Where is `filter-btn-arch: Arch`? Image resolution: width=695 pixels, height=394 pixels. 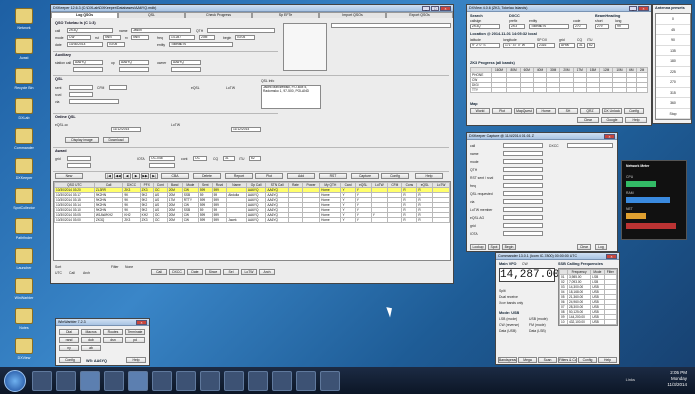 filter-btn-arch: Arch is located at coordinates (267, 272).